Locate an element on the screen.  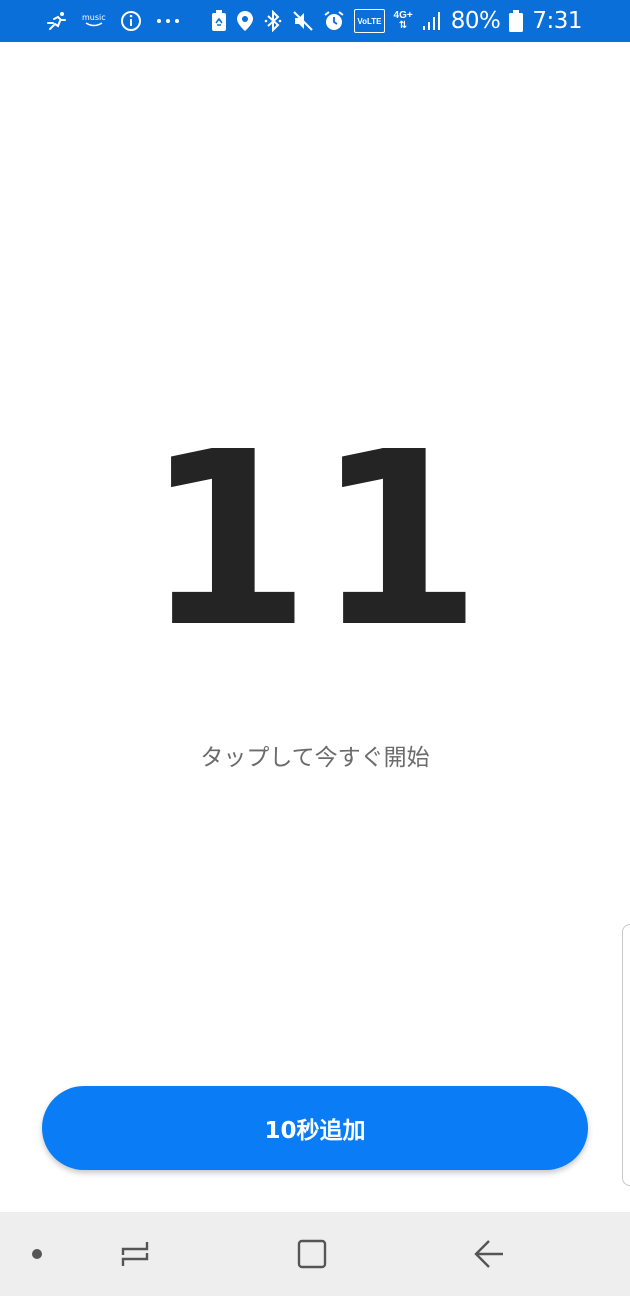
back-icon is located at coordinates (489, 1254).